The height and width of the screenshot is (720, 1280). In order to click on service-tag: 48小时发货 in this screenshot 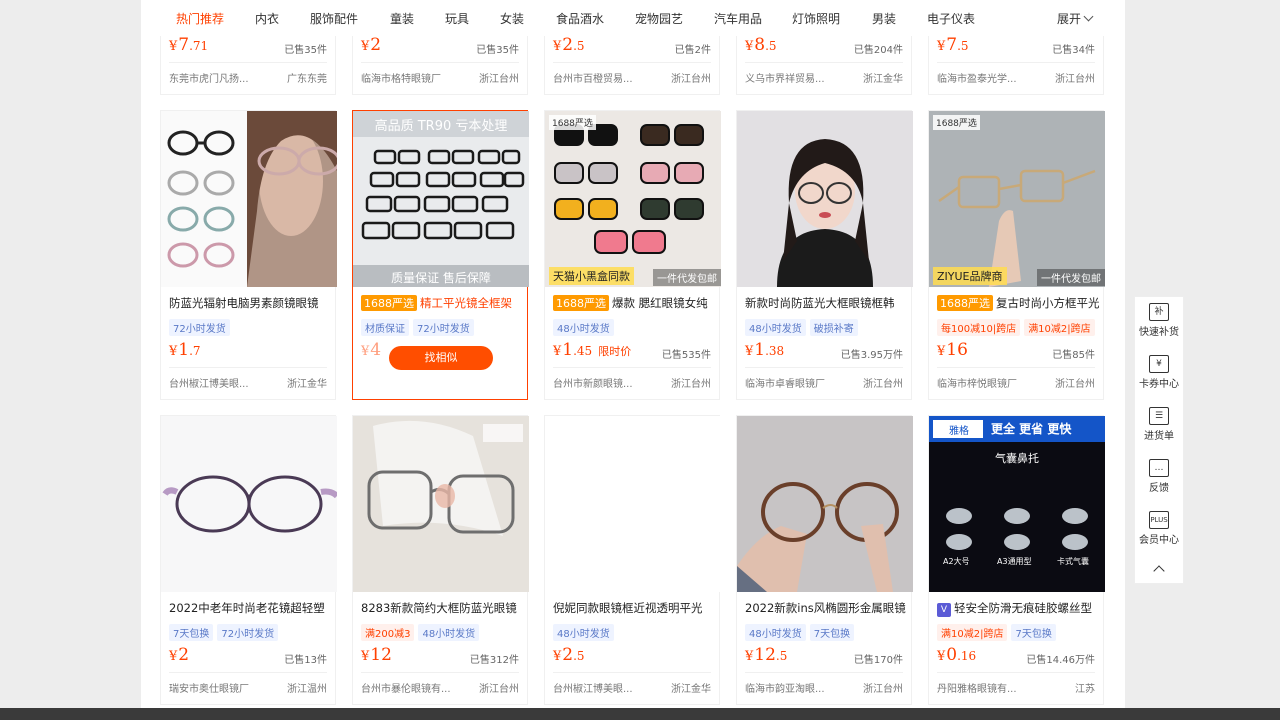, I will do `click(583, 327)`.